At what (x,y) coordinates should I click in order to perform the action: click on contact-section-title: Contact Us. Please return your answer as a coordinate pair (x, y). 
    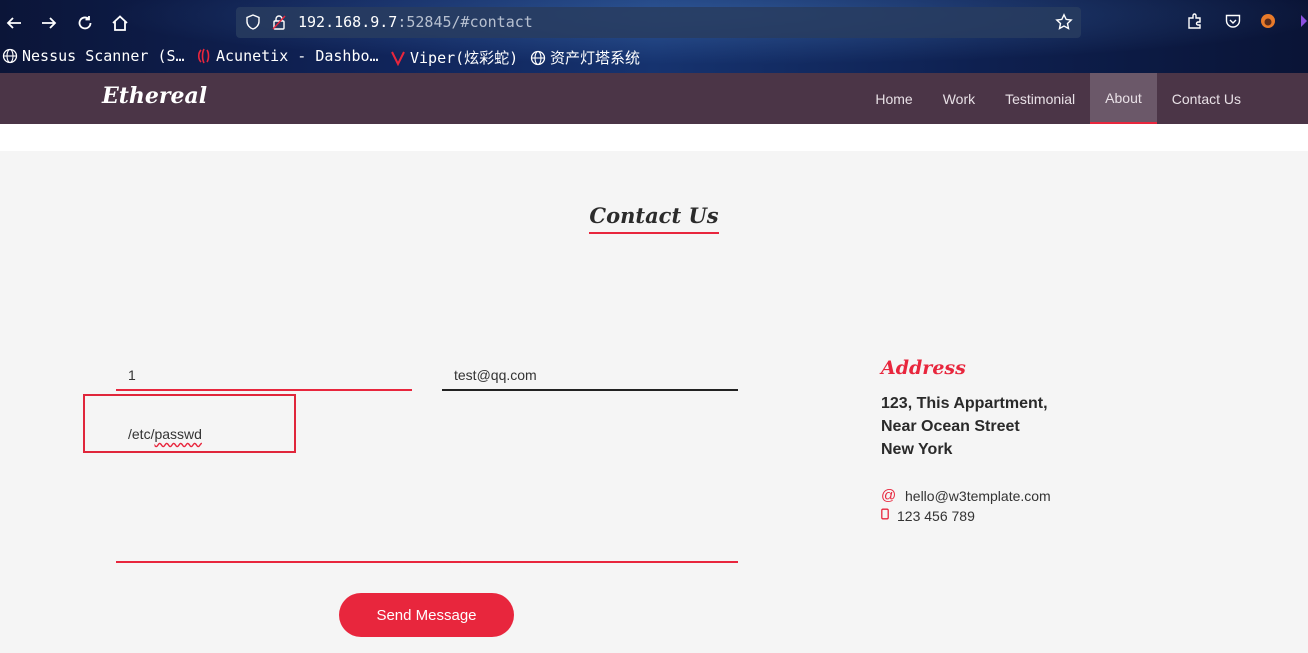
    Looking at the image, I should click on (654, 218).